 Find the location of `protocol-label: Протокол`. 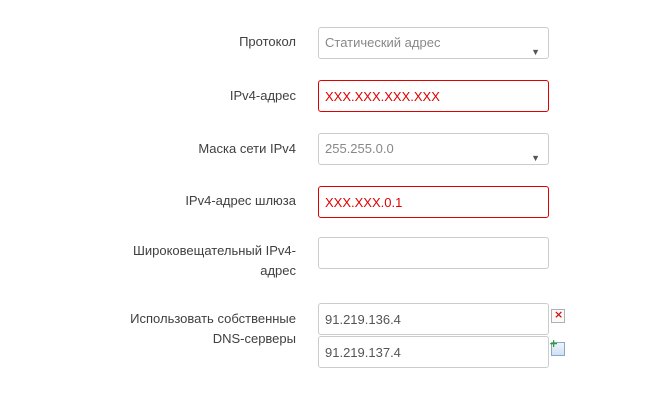

protocol-label: Протокол is located at coordinates (267, 41).